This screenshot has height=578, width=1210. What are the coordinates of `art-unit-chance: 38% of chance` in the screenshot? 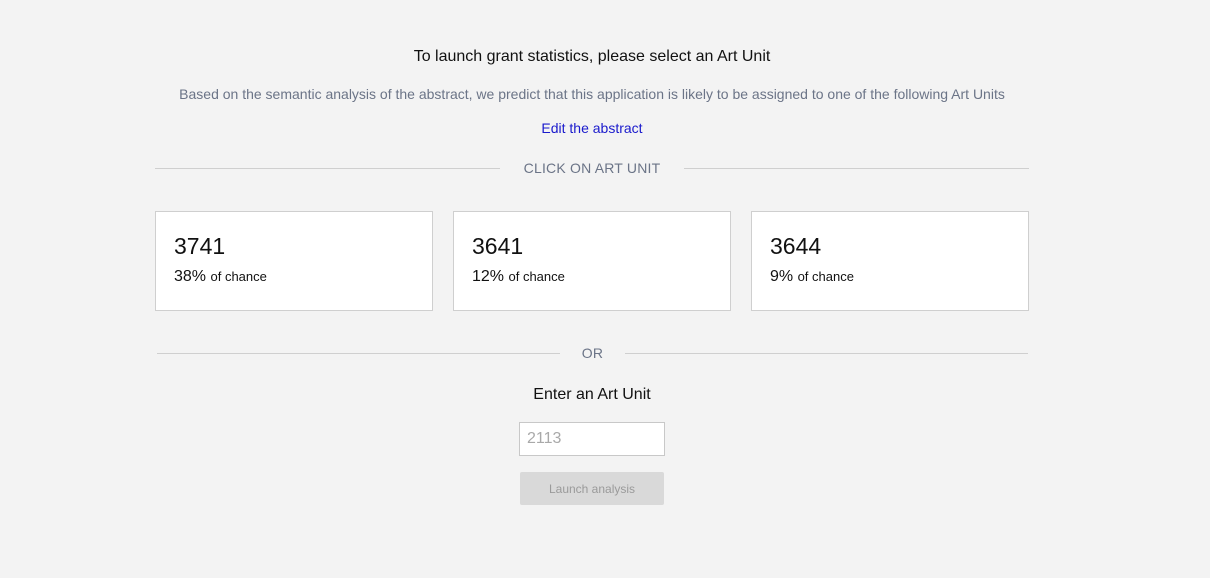 It's located at (294, 277).